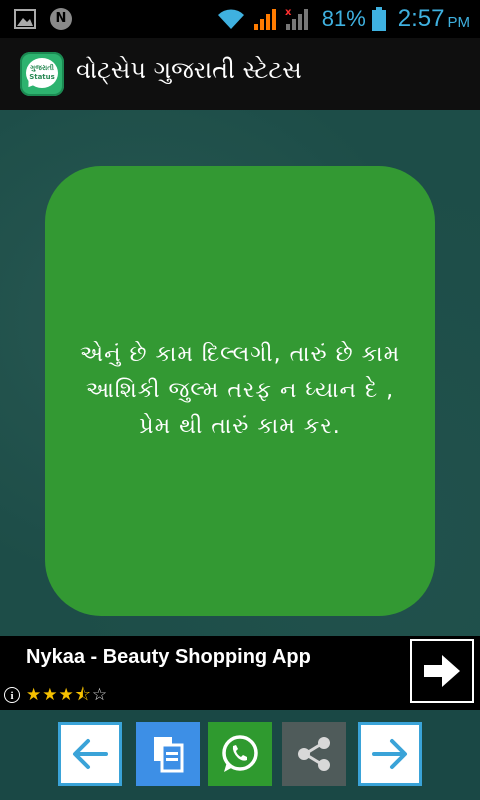  Describe the element at coordinates (25, 19) in the screenshot. I see `gallery-icon` at that location.